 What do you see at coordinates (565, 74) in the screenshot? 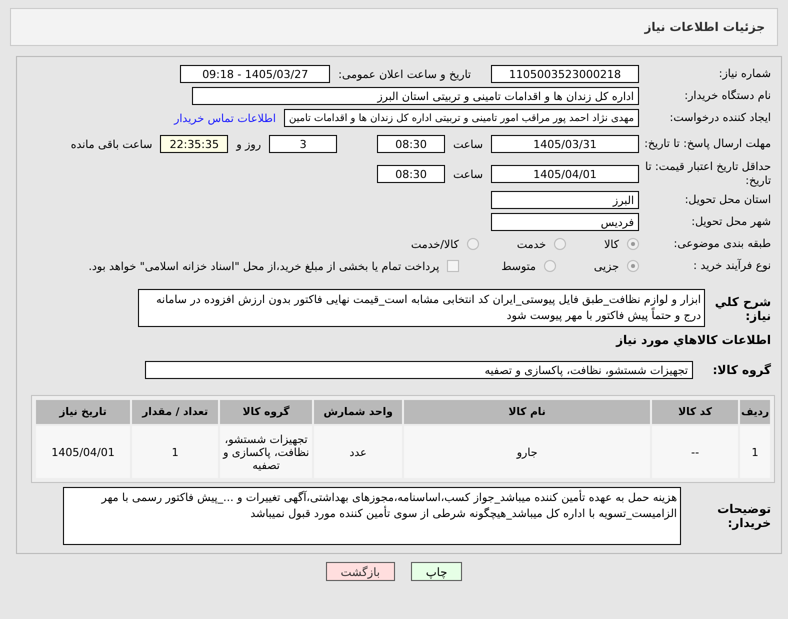
I see `text-field: 1105003523000218` at bounding box center [565, 74].